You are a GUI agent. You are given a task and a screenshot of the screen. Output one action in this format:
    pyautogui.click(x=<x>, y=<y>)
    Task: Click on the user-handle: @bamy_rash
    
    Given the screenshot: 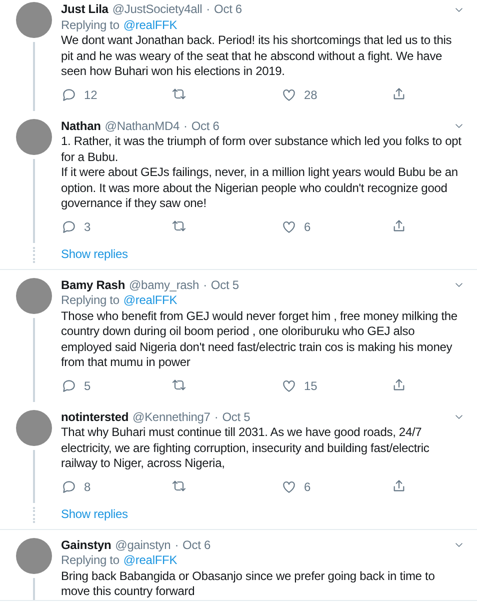 What is the action you would take?
    pyautogui.click(x=164, y=285)
    